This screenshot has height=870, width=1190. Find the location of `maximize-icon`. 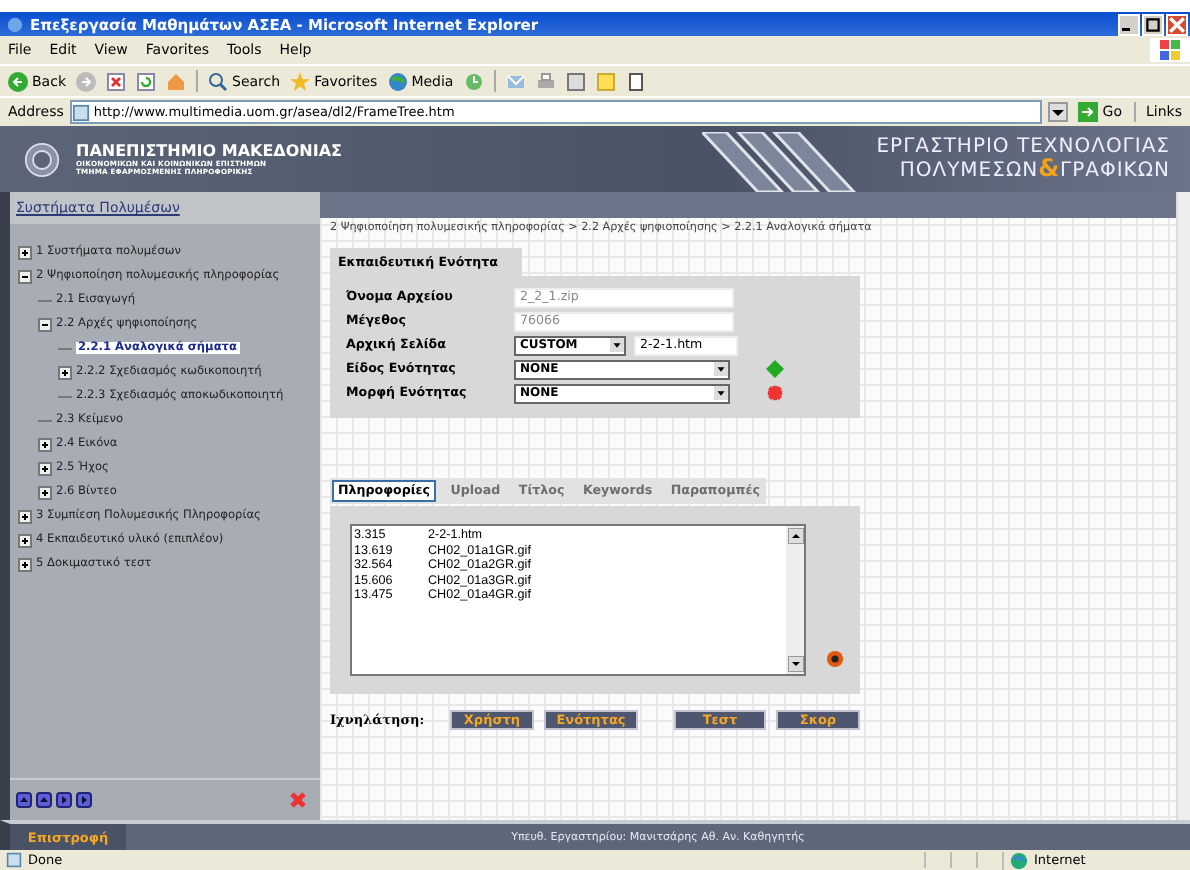

maximize-icon is located at coordinates (1153, 24).